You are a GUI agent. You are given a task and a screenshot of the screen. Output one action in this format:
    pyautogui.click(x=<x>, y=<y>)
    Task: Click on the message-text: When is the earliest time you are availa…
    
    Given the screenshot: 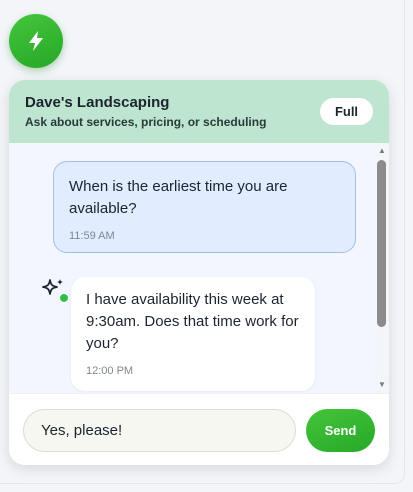 What is the action you would take?
    pyautogui.click(x=178, y=197)
    